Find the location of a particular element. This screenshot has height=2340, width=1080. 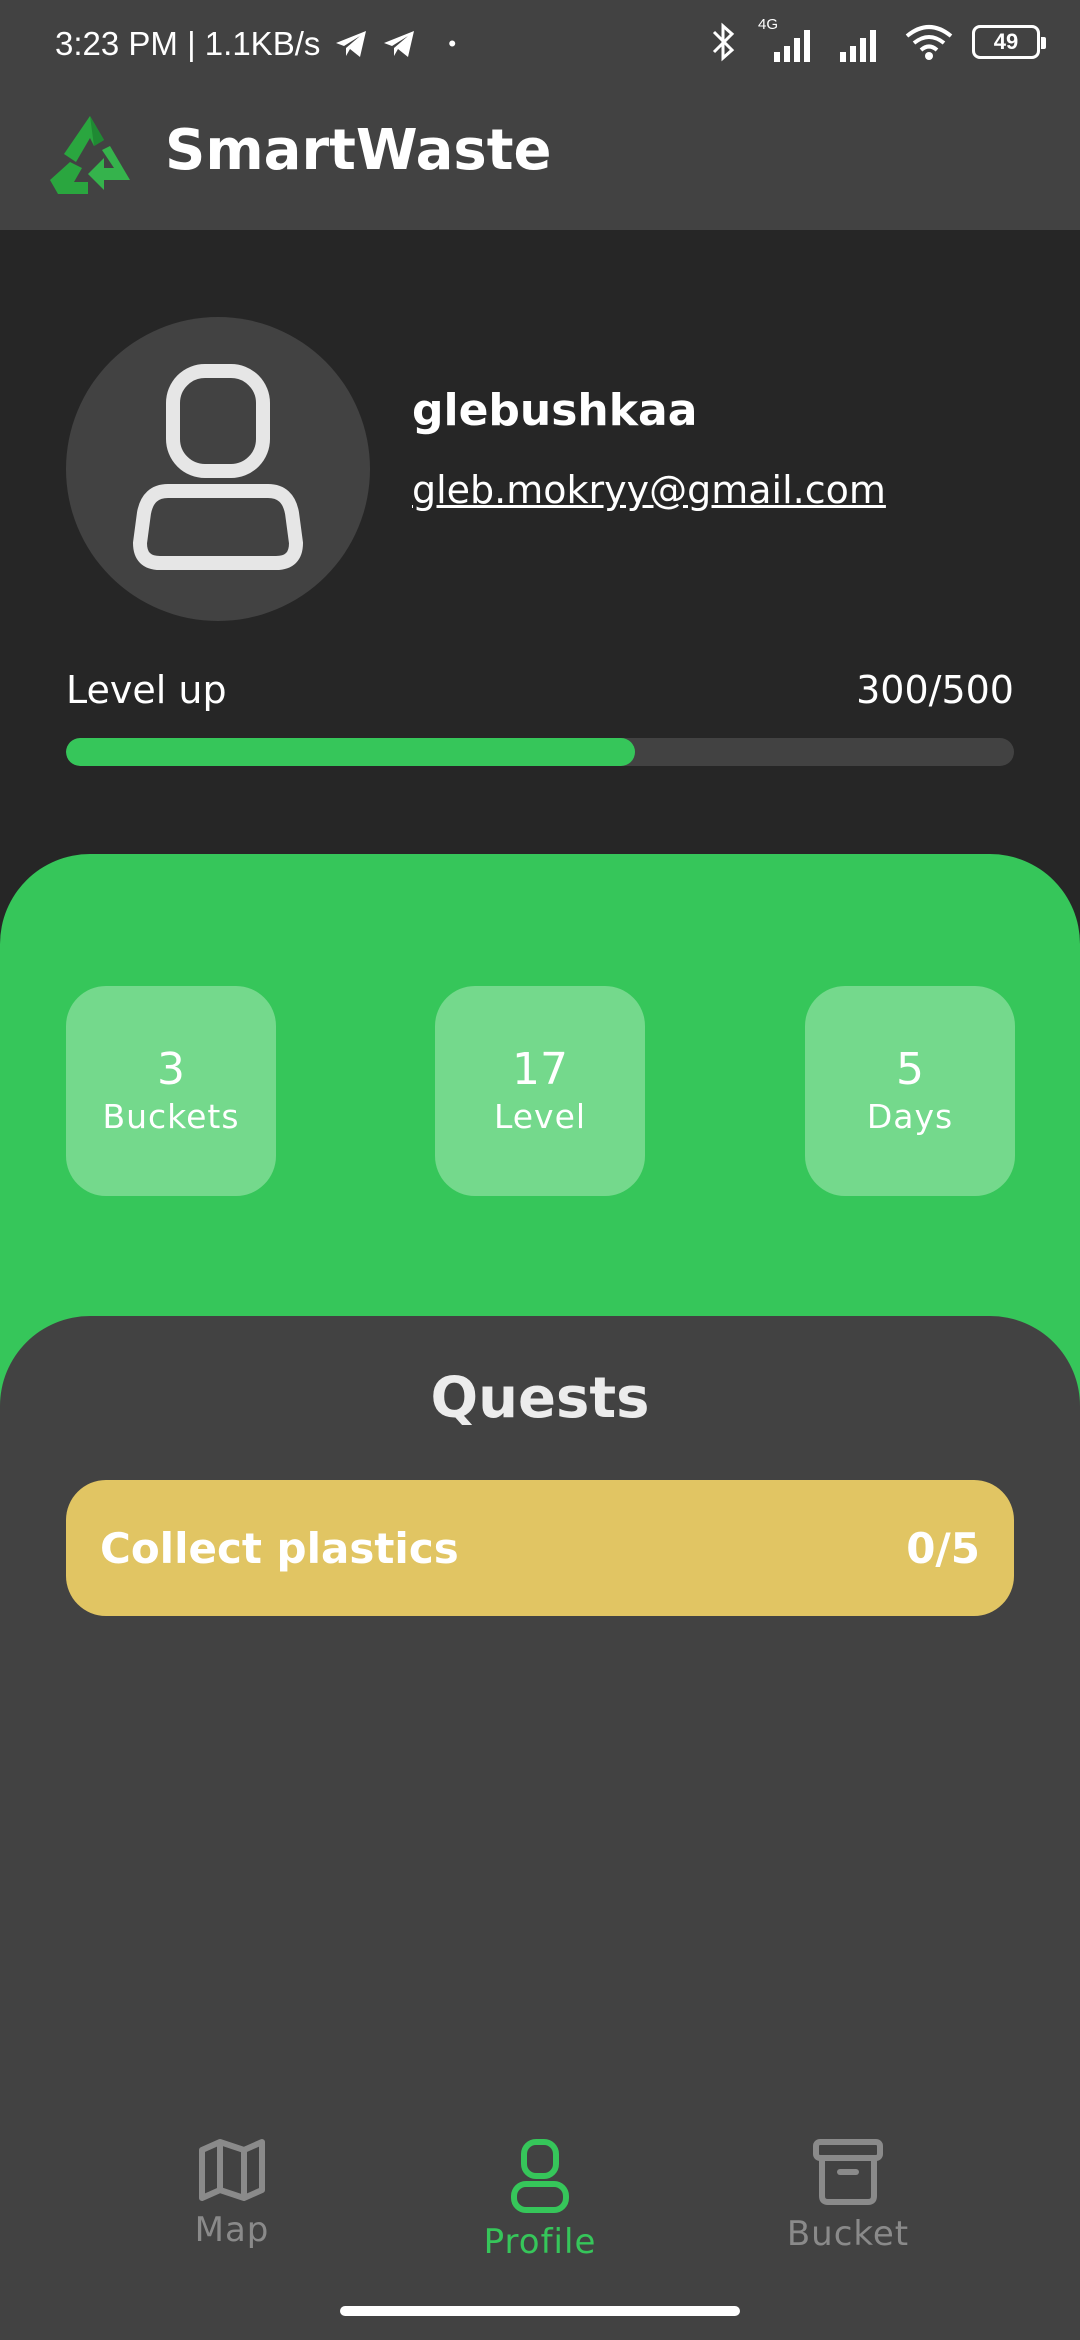

status-right: 4G 49 is located at coordinates (878, 40).